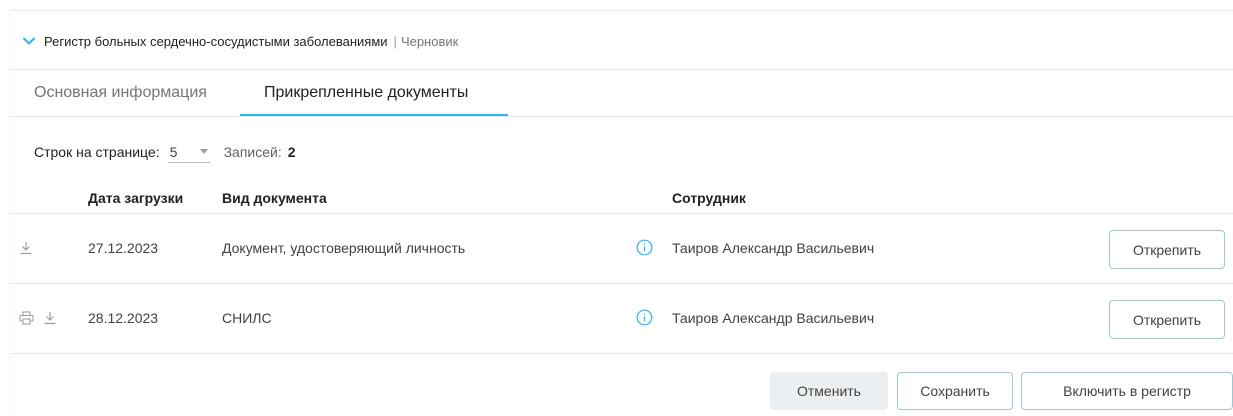 This screenshot has width=1233, height=416. Describe the element at coordinates (829, 391) in the screenshot. I see `cancel-button: Отменить` at that location.